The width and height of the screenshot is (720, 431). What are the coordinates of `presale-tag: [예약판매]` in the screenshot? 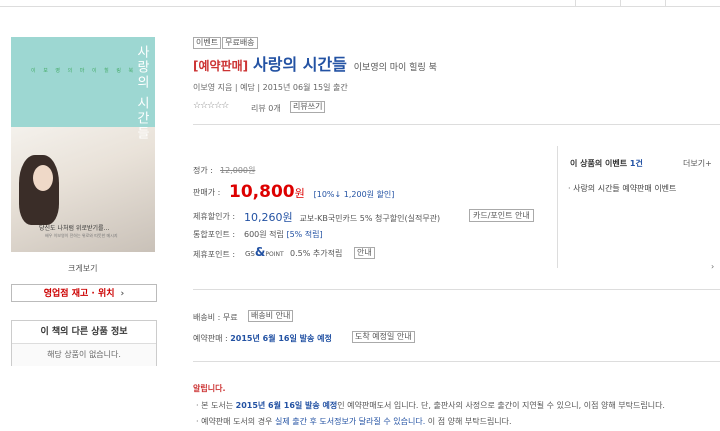 It's located at (221, 66).